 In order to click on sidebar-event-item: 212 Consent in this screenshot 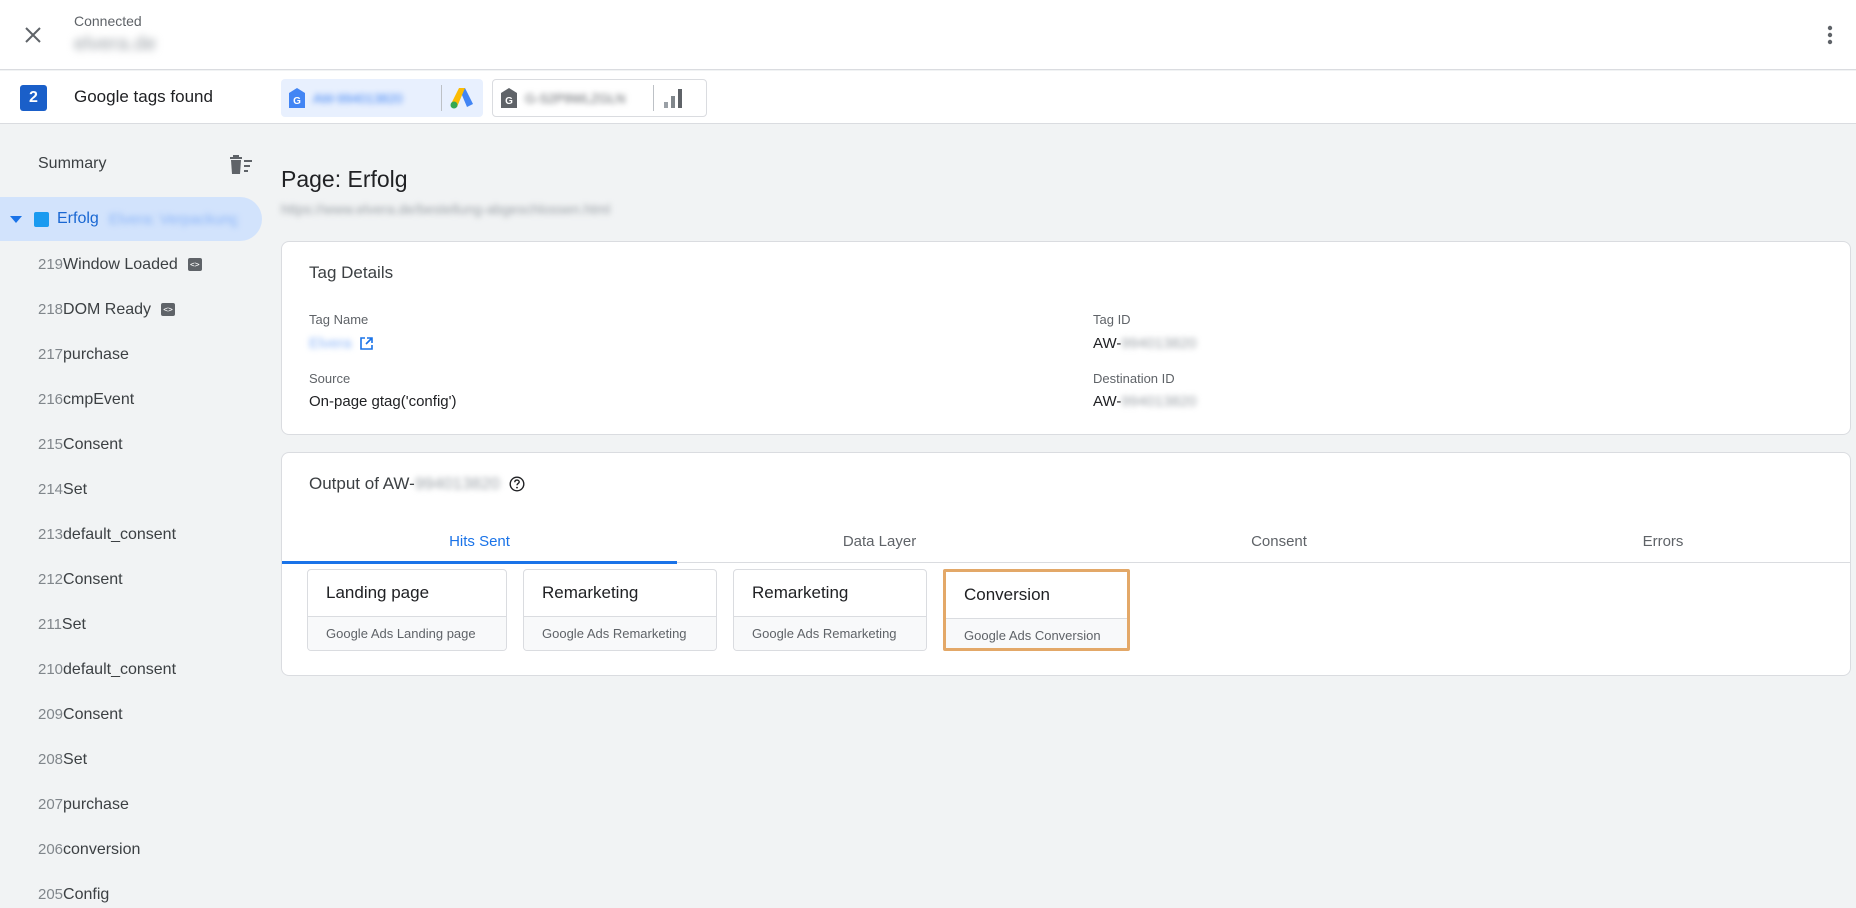, I will do `click(132, 579)`.